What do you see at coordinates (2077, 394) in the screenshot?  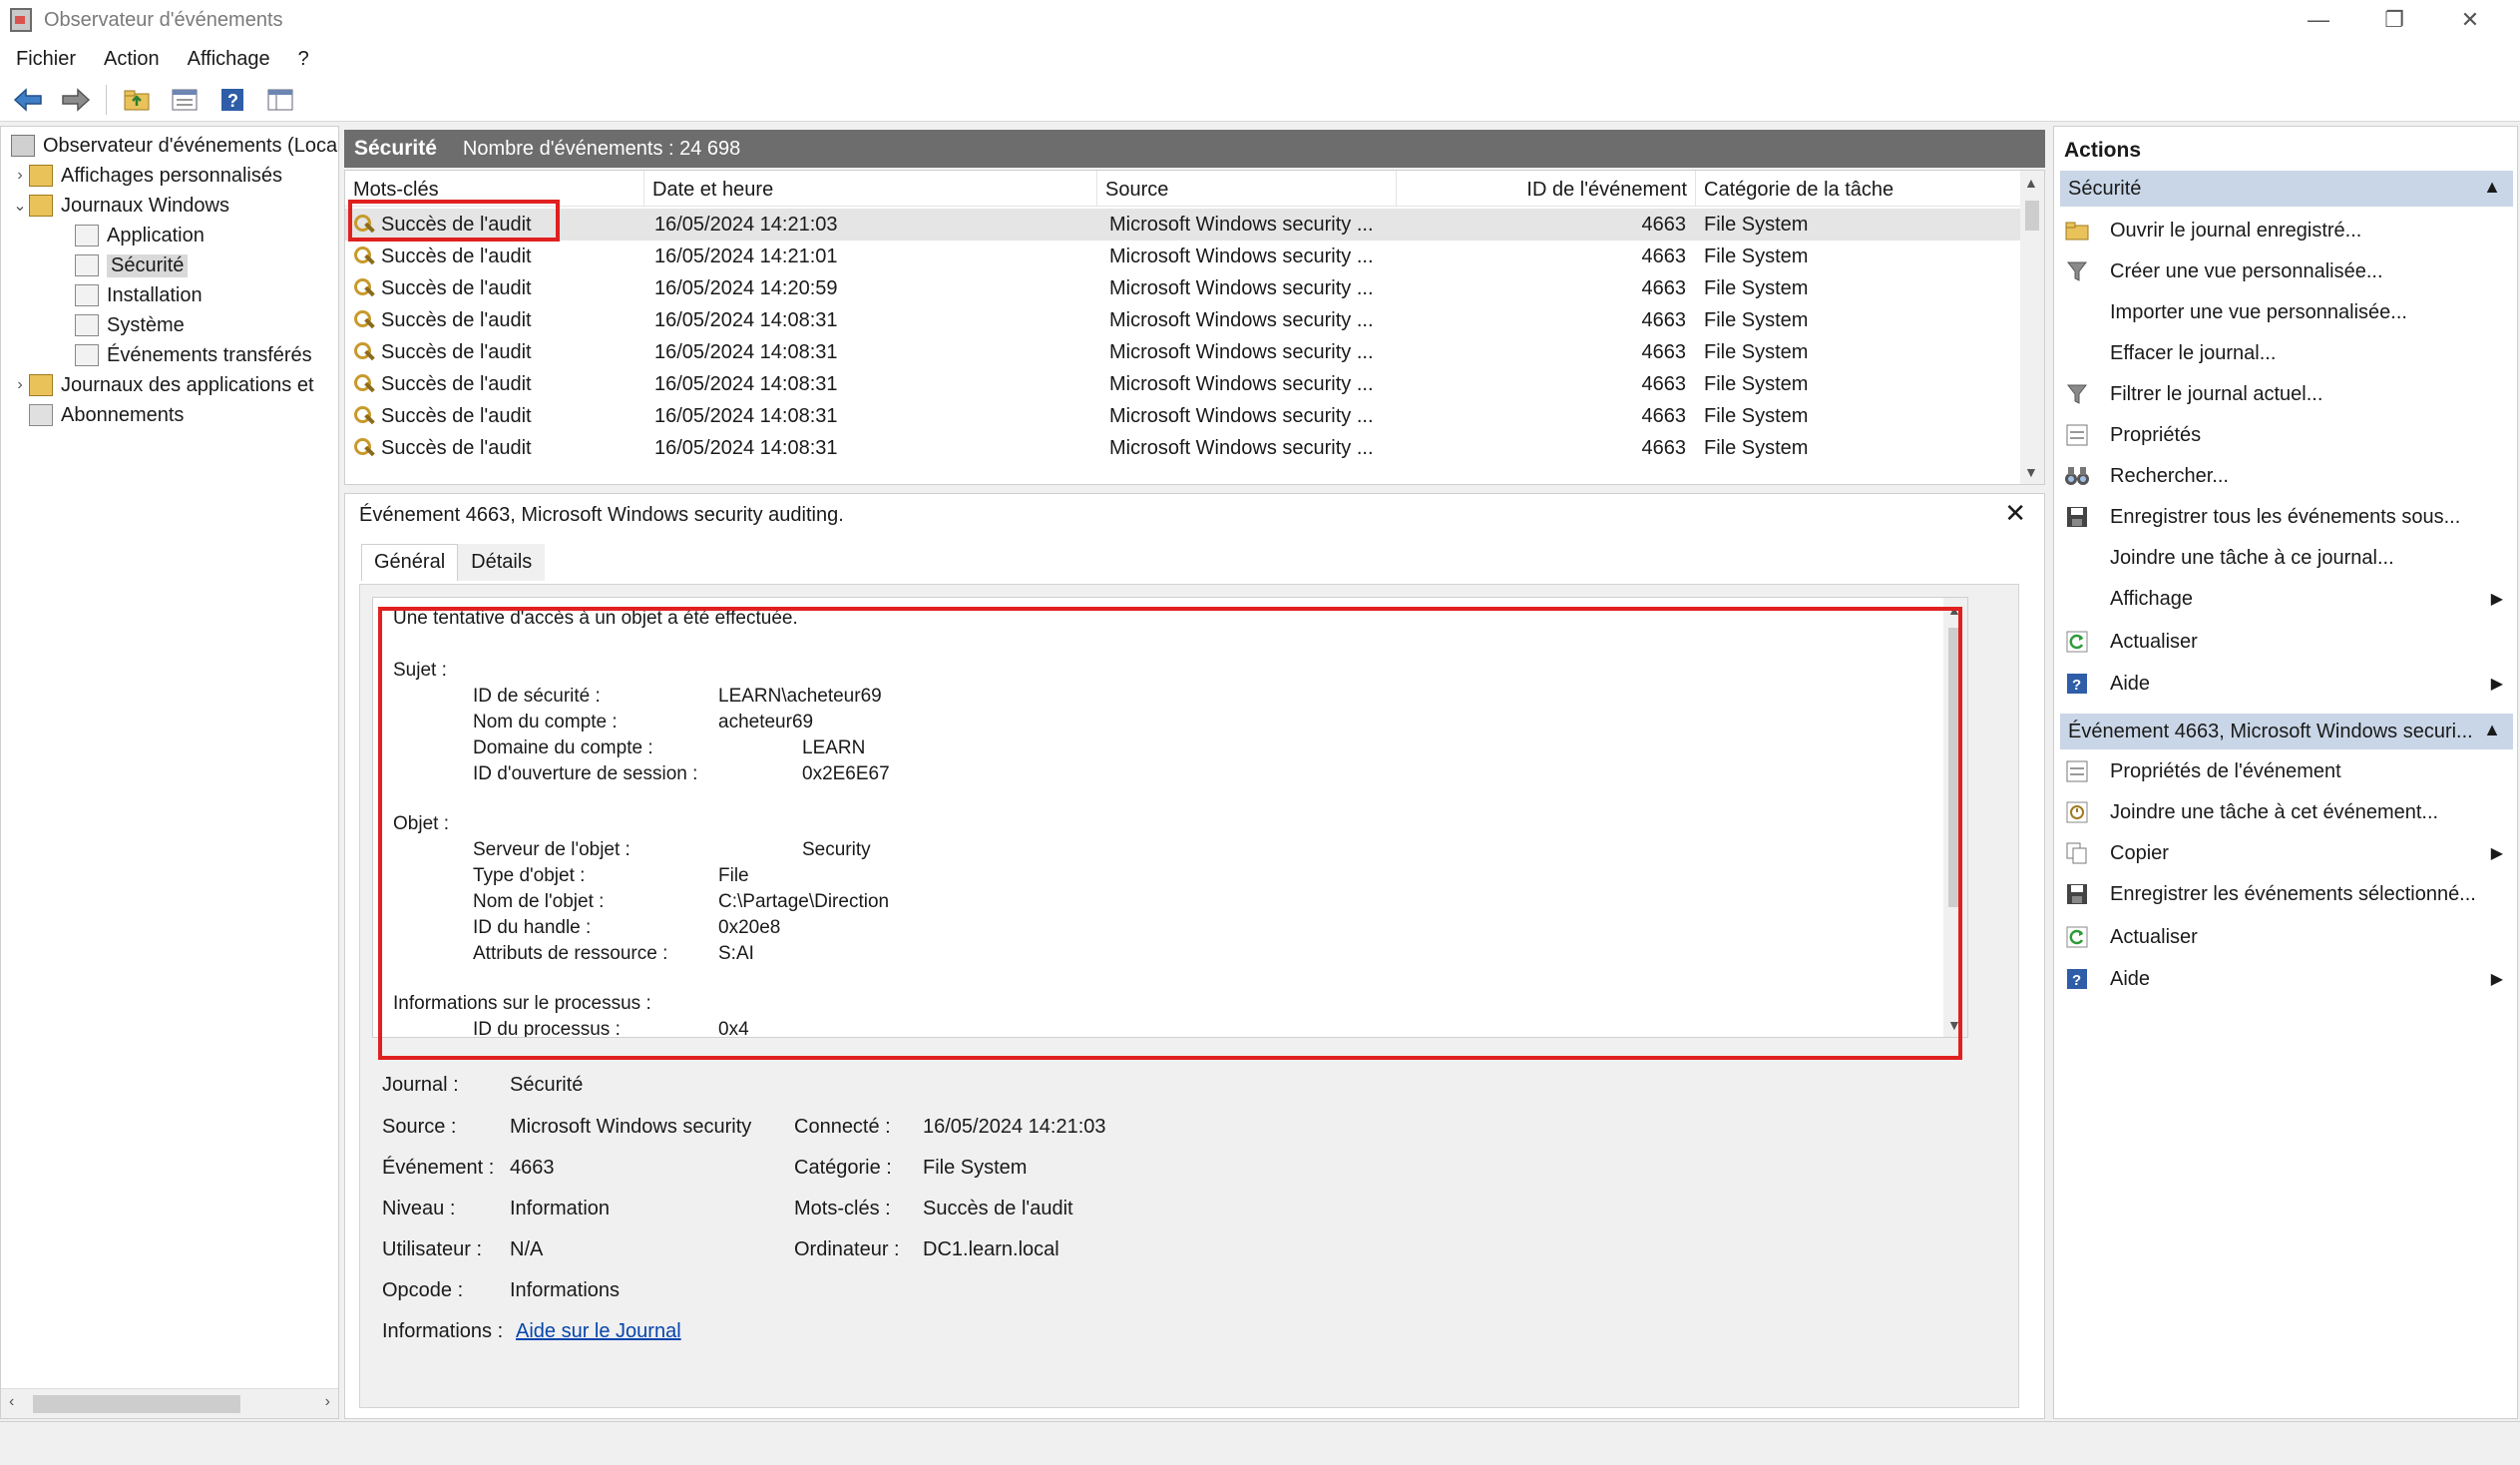 I see `filter-icon` at bounding box center [2077, 394].